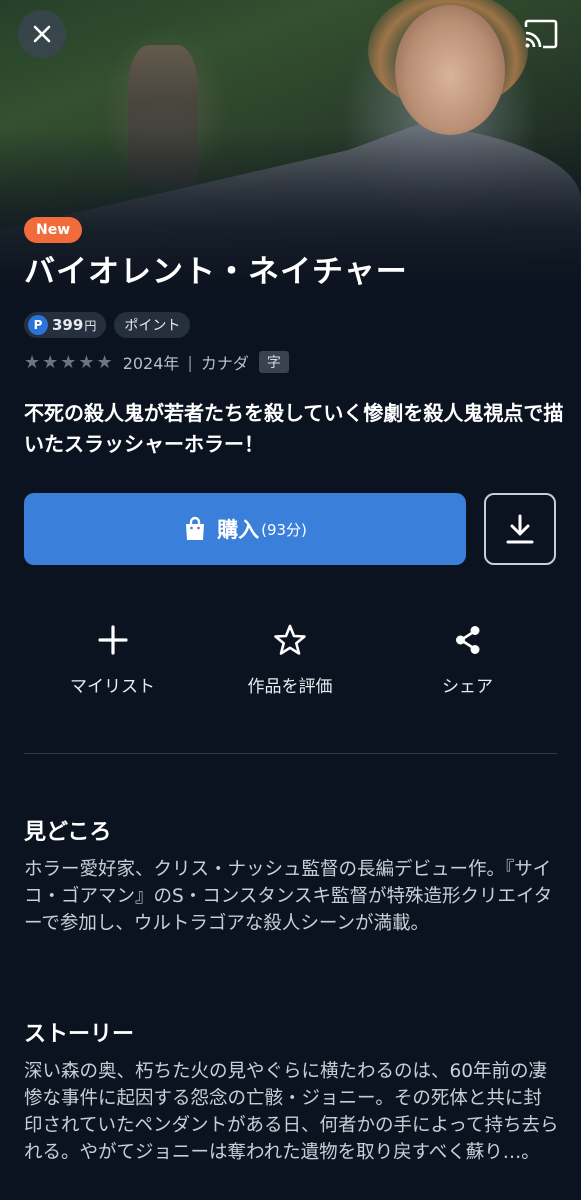 The width and height of the screenshot is (581, 1200). I want to click on highlights-title: 見どころ, so click(68, 832).